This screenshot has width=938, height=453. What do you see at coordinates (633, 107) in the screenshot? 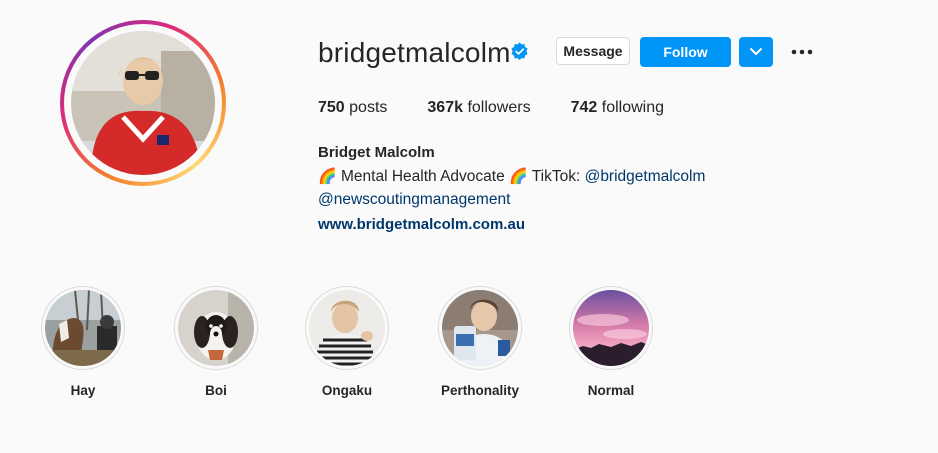
I see `following-label: following` at bounding box center [633, 107].